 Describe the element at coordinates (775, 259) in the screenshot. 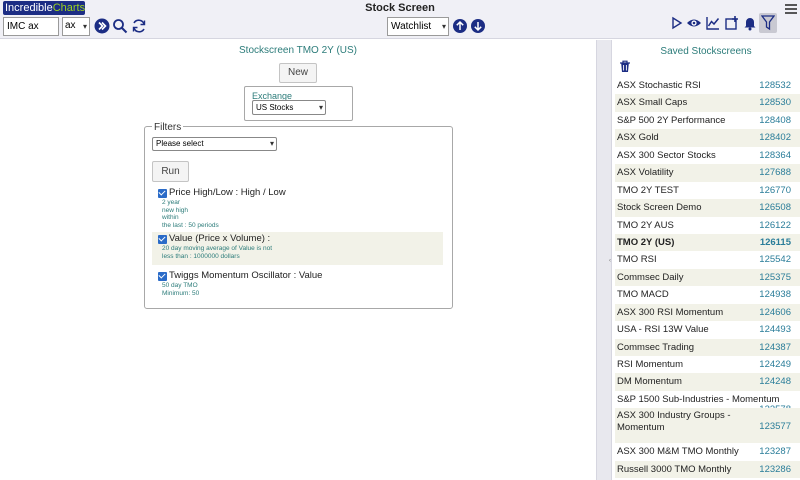

I see `saved-item-id: 125542` at that location.